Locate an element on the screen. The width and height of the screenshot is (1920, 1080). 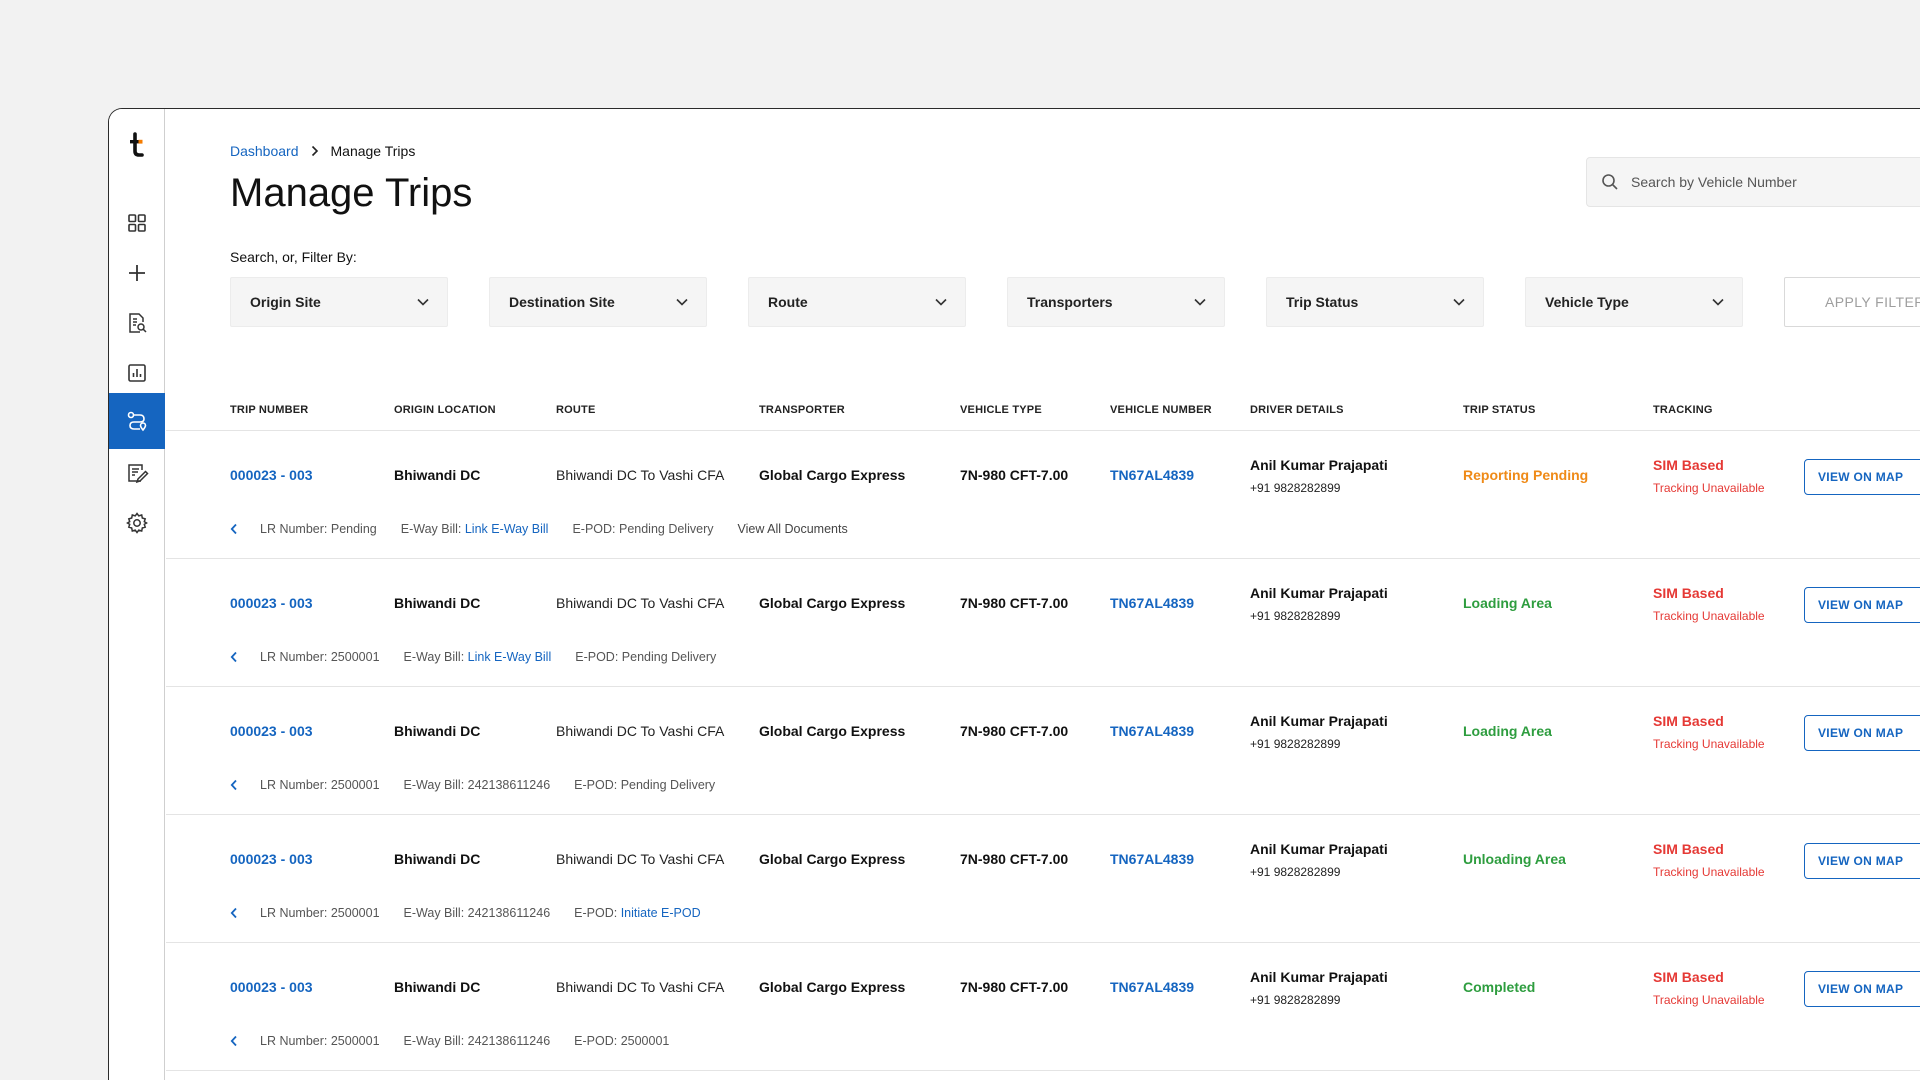
header-vehicle-number: VEHICLE NUMBER is located at coordinates (1161, 410).